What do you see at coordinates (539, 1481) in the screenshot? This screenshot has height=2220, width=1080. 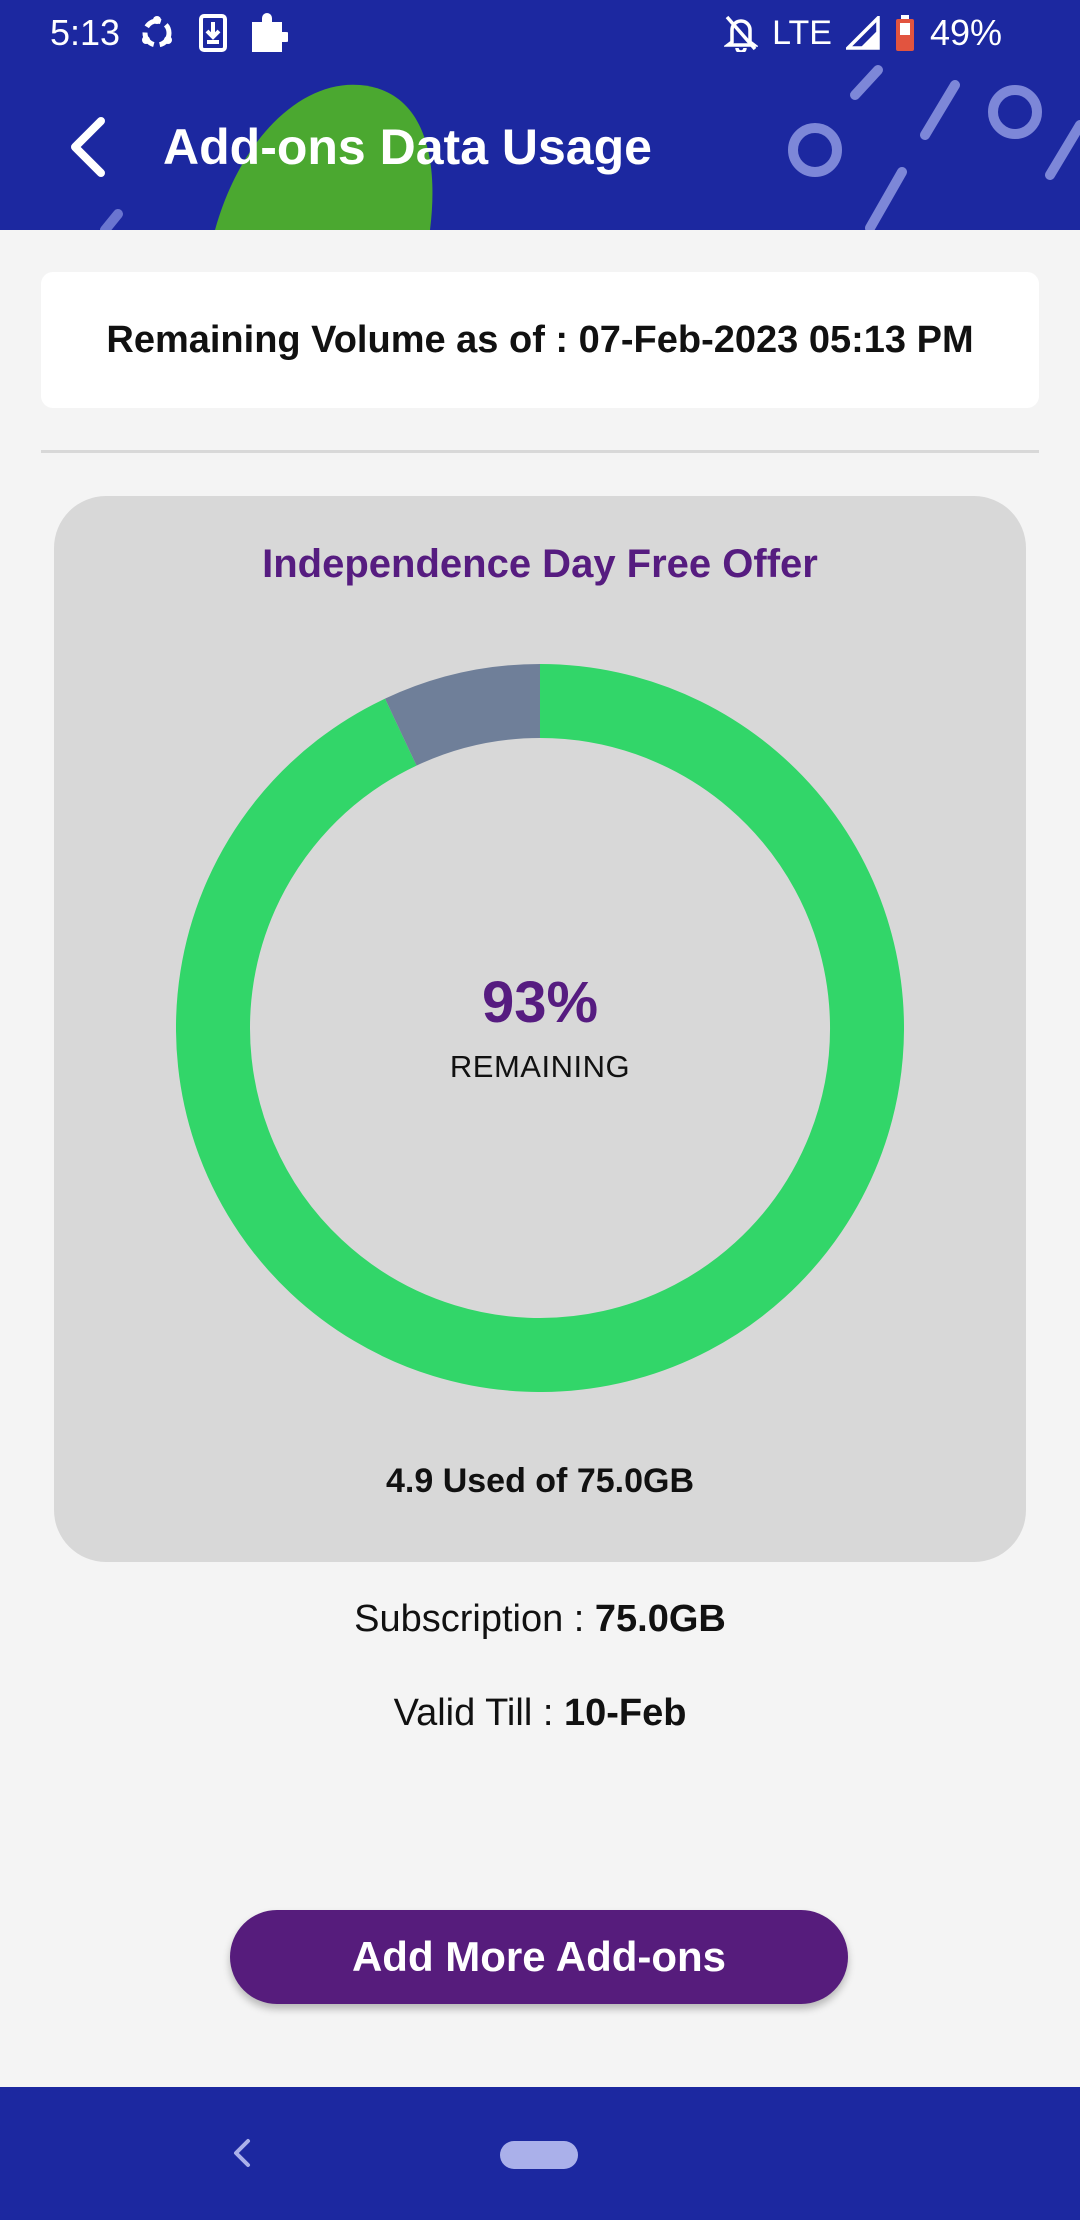 I see `used-of-total: 4.9 Used of 75.0GB` at bounding box center [539, 1481].